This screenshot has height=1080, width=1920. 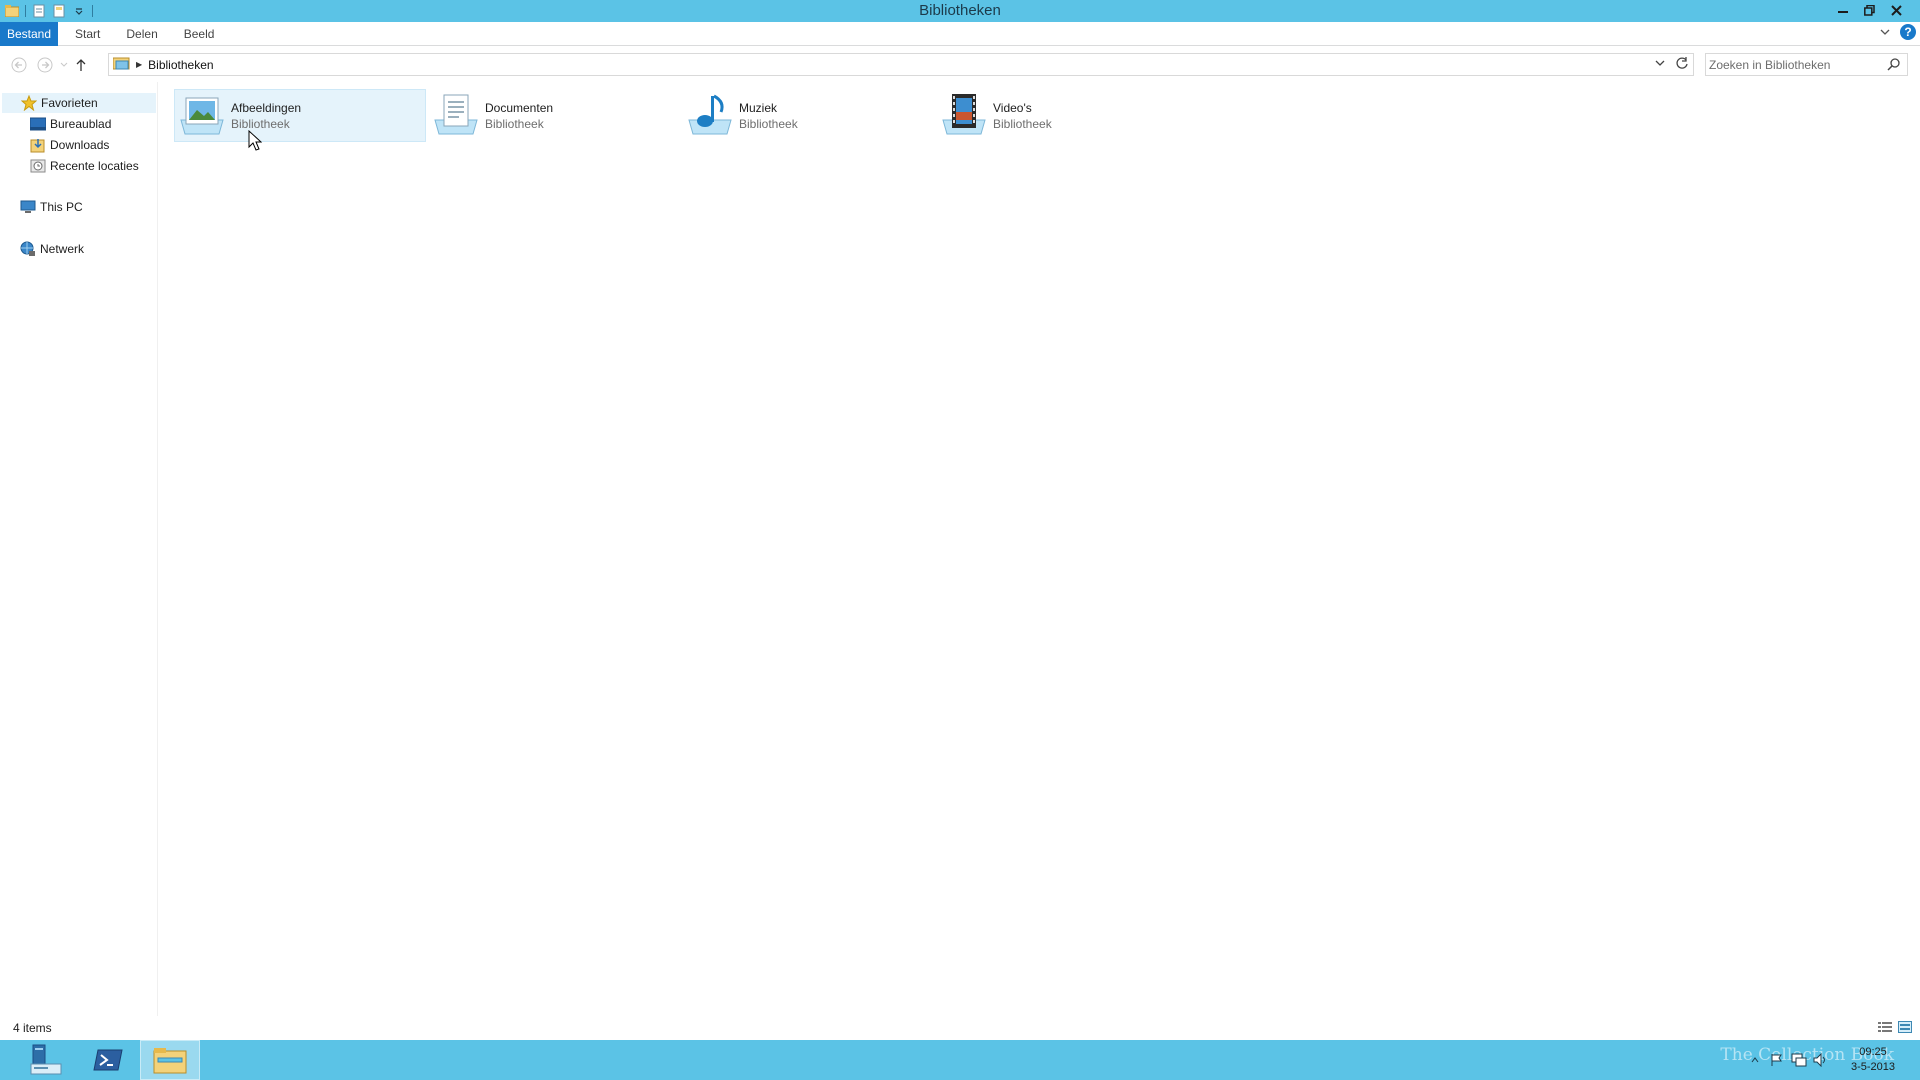 I want to click on library-tile-afbeeldingen: Afbeeldingen Bibliotheek, so click(x=300, y=115).